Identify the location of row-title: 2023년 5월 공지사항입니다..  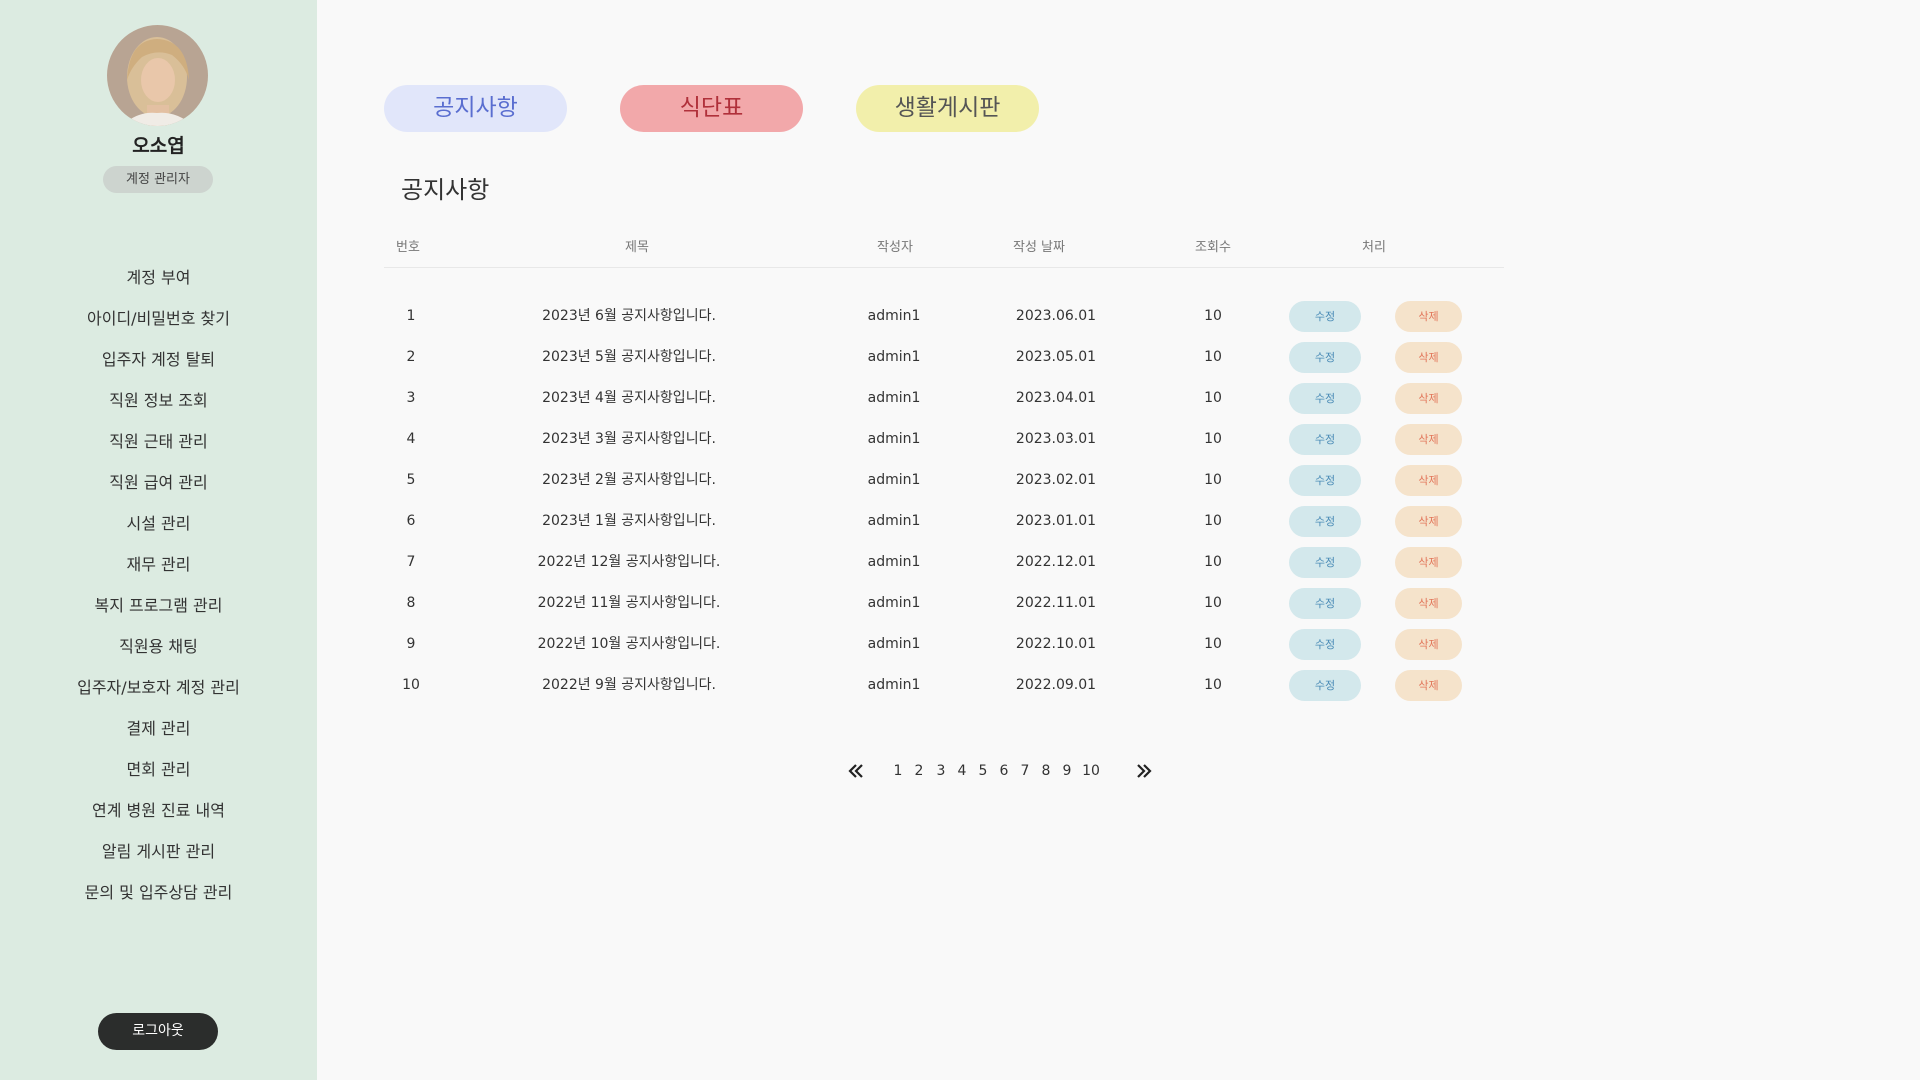
(629, 357).